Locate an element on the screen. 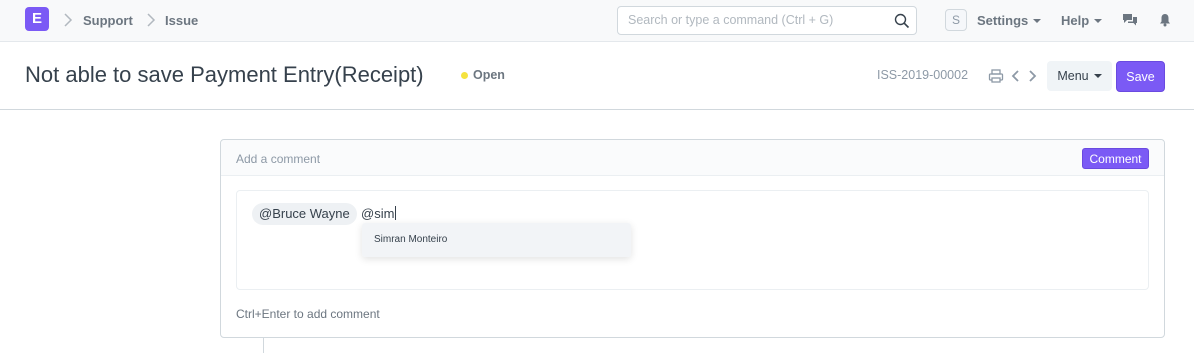 The height and width of the screenshot is (353, 1194). shortcut-hint: Ctrl+Enter to add comment is located at coordinates (308, 314).